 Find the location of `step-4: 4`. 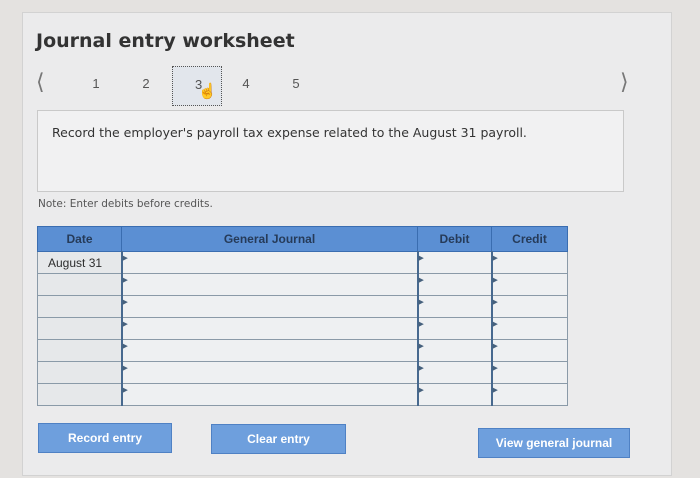

step-4: 4 is located at coordinates (246, 83).